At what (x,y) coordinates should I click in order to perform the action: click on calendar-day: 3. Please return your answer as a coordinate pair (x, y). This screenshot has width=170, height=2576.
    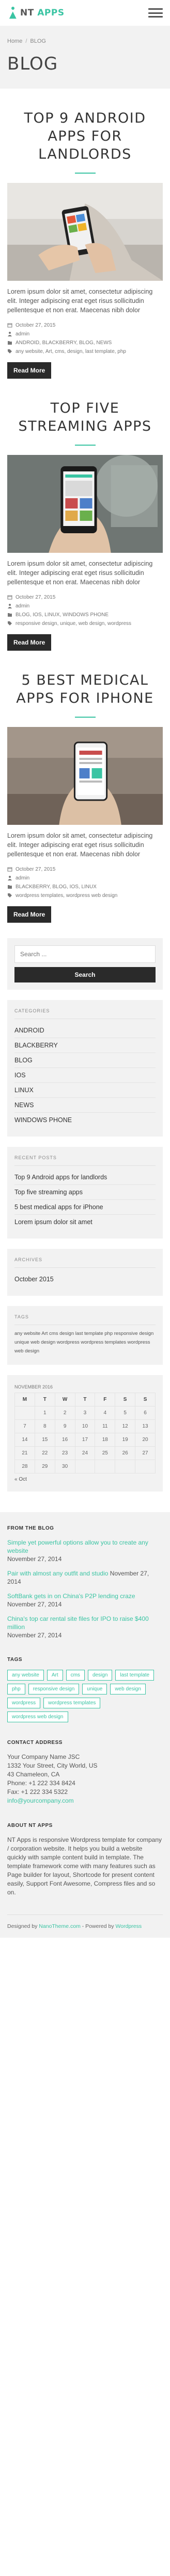
    Looking at the image, I should click on (85, 1413).